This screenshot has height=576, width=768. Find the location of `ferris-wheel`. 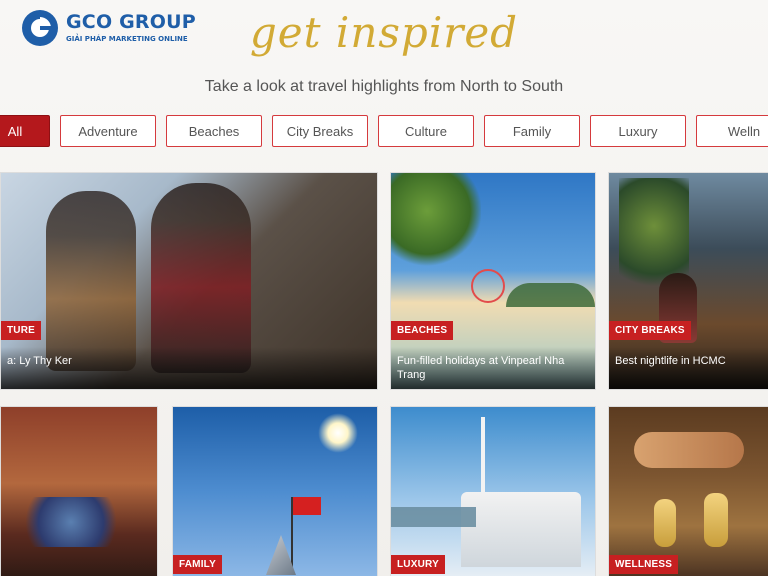

ferris-wheel is located at coordinates (488, 286).